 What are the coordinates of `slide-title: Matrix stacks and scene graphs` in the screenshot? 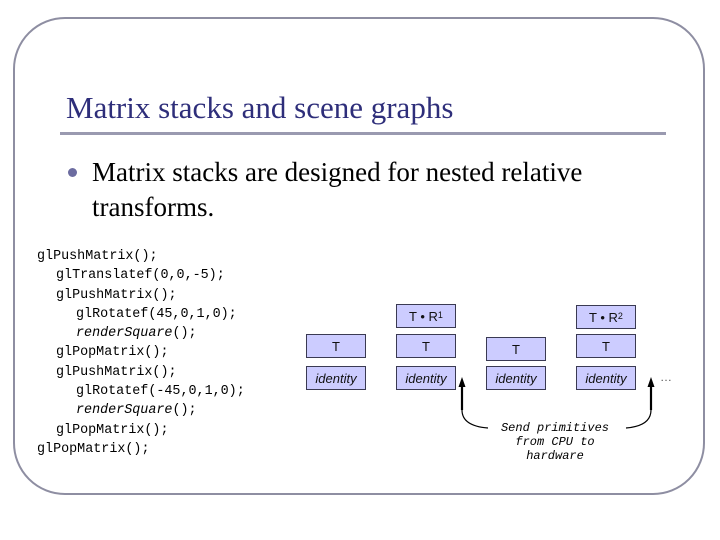 It's located at (260, 107).